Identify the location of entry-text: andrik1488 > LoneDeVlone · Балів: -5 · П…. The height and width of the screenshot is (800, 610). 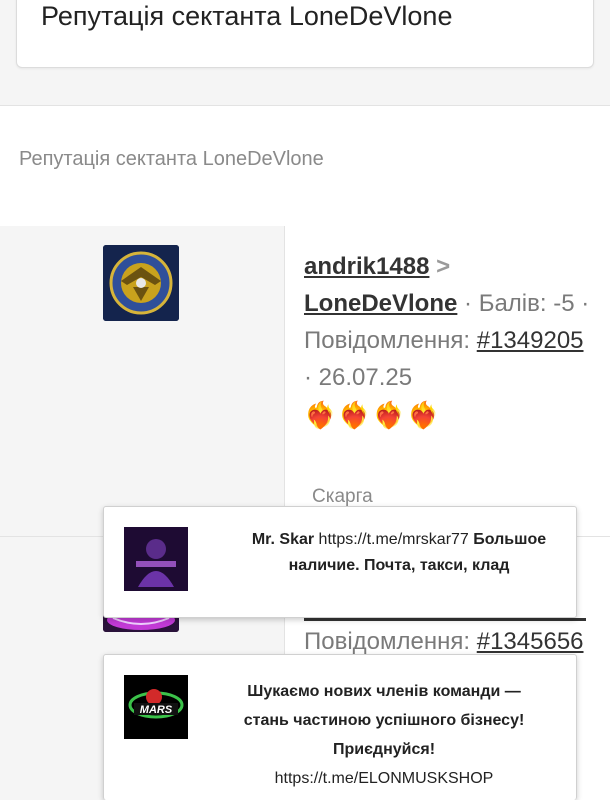
(450, 322).